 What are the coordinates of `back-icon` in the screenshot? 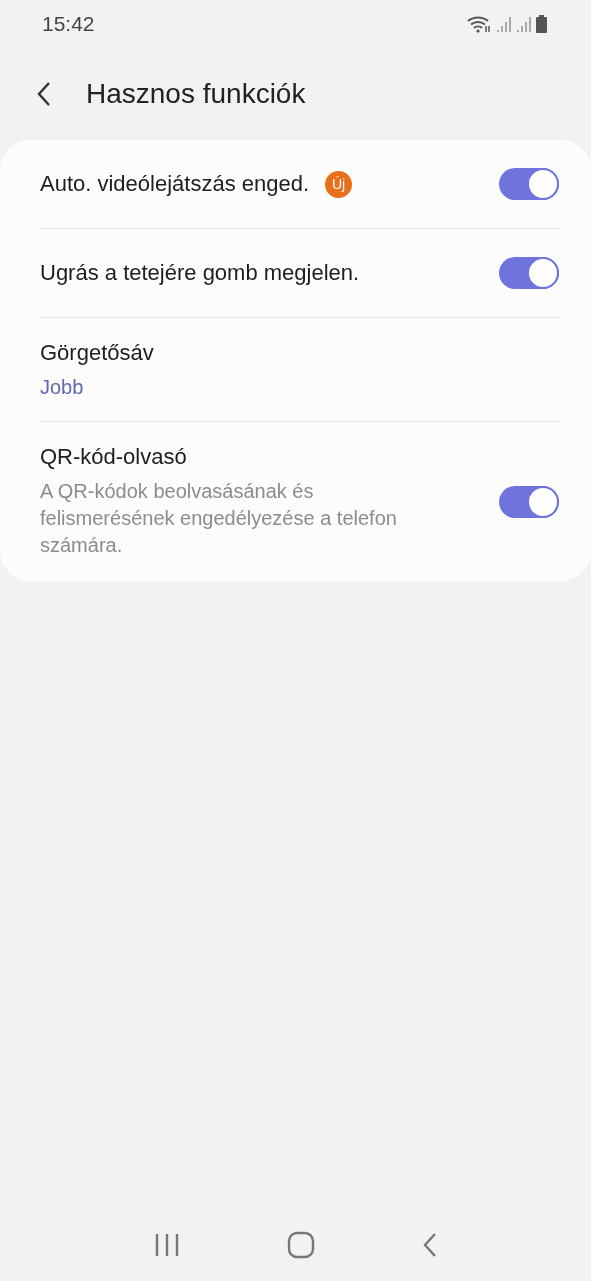 It's located at (44, 94).